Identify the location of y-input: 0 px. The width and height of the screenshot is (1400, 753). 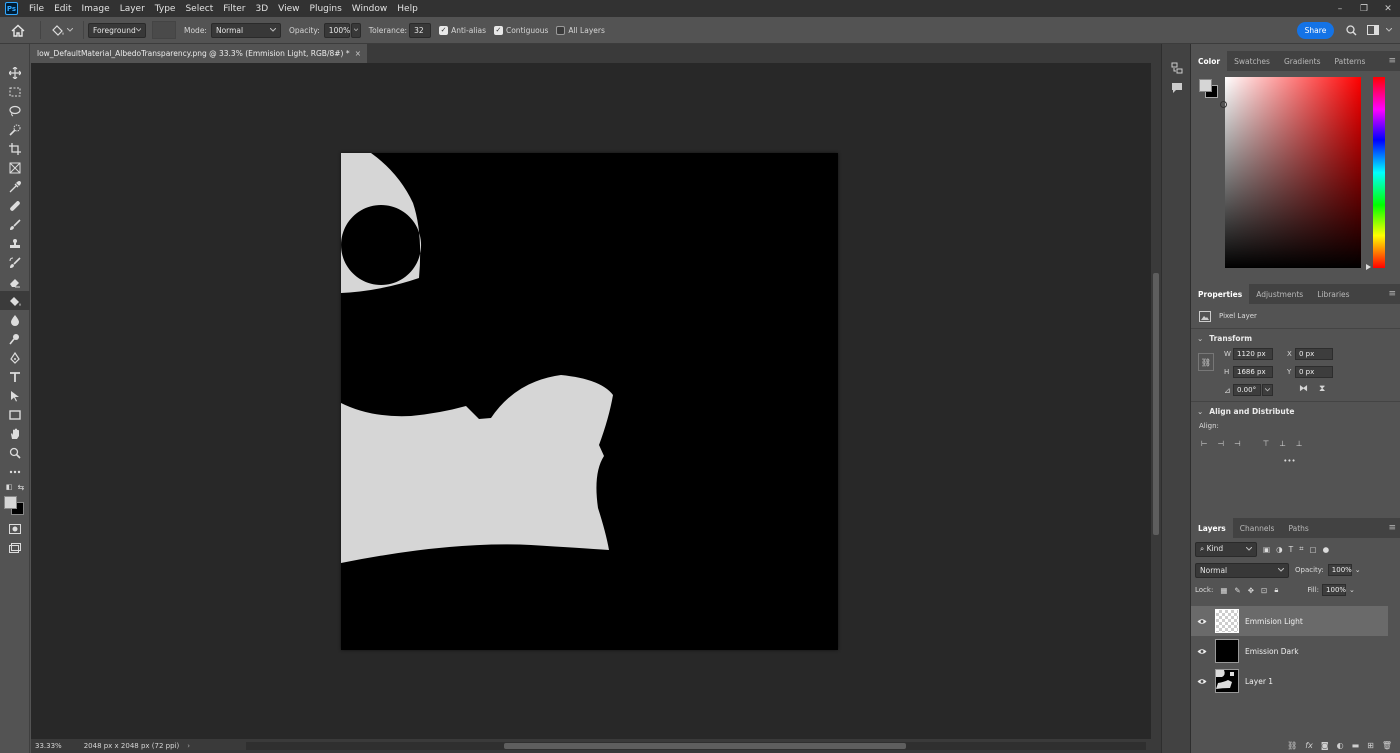
(1314, 372).